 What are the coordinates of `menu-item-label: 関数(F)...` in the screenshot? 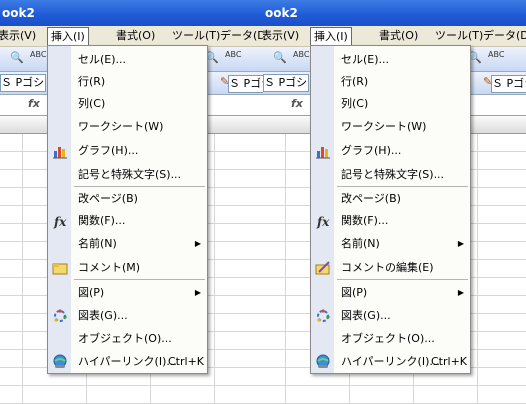 It's located at (365, 220).